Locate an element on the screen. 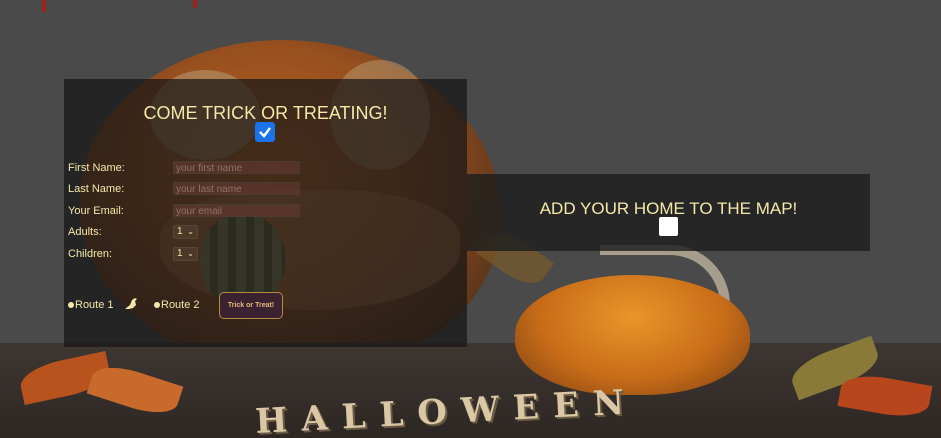  route-1-option: Route 1 is located at coordinates (91, 305).